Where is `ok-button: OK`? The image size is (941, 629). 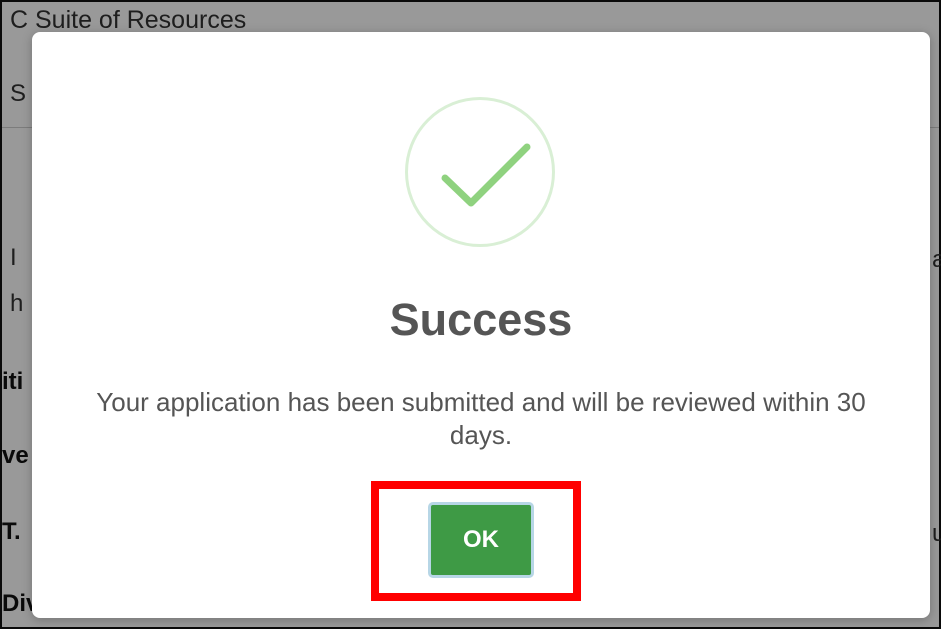 ok-button: OK is located at coordinates (481, 540).